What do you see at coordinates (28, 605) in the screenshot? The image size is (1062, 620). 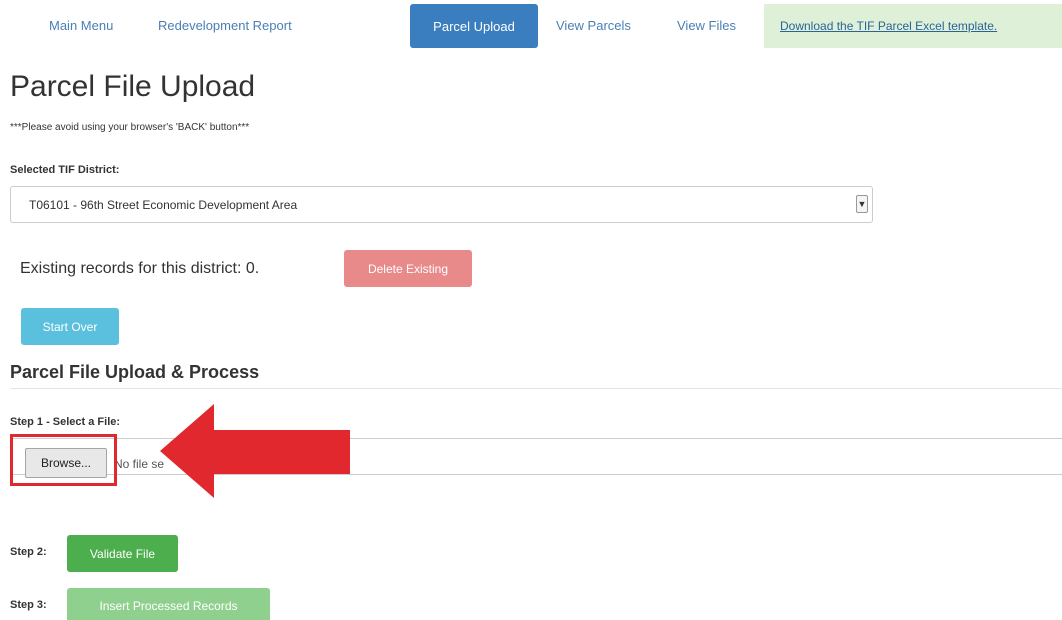 I see `step3-label: Step 3:` at bounding box center [28, 605].